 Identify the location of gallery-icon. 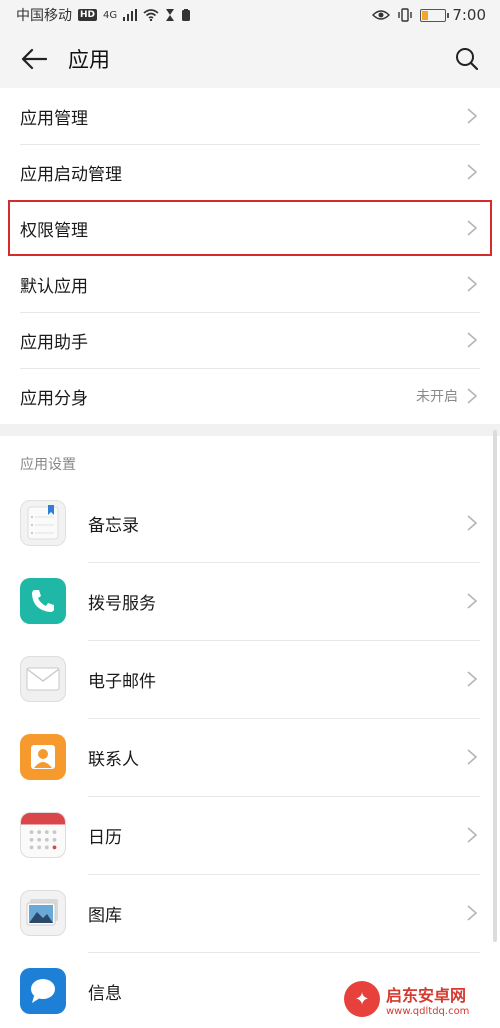
(43, 913).